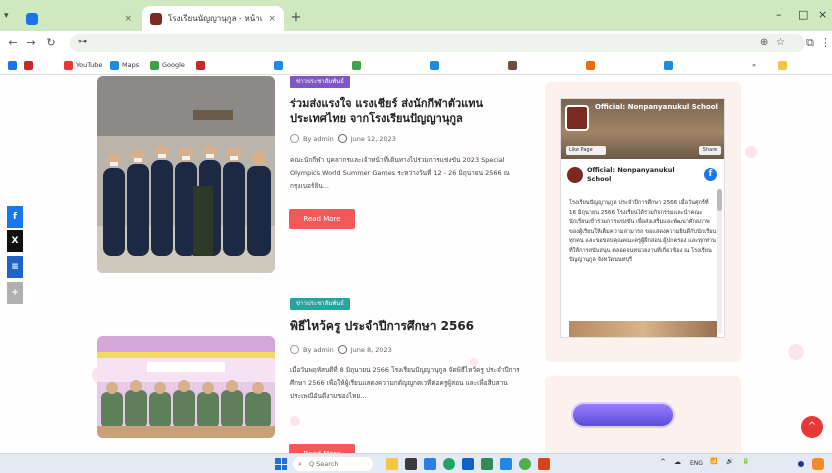 This screenshot has height=473, width=832. Describe the element at coordinates (12, 65) in the screenshot. I see `apps-icon` at that location.